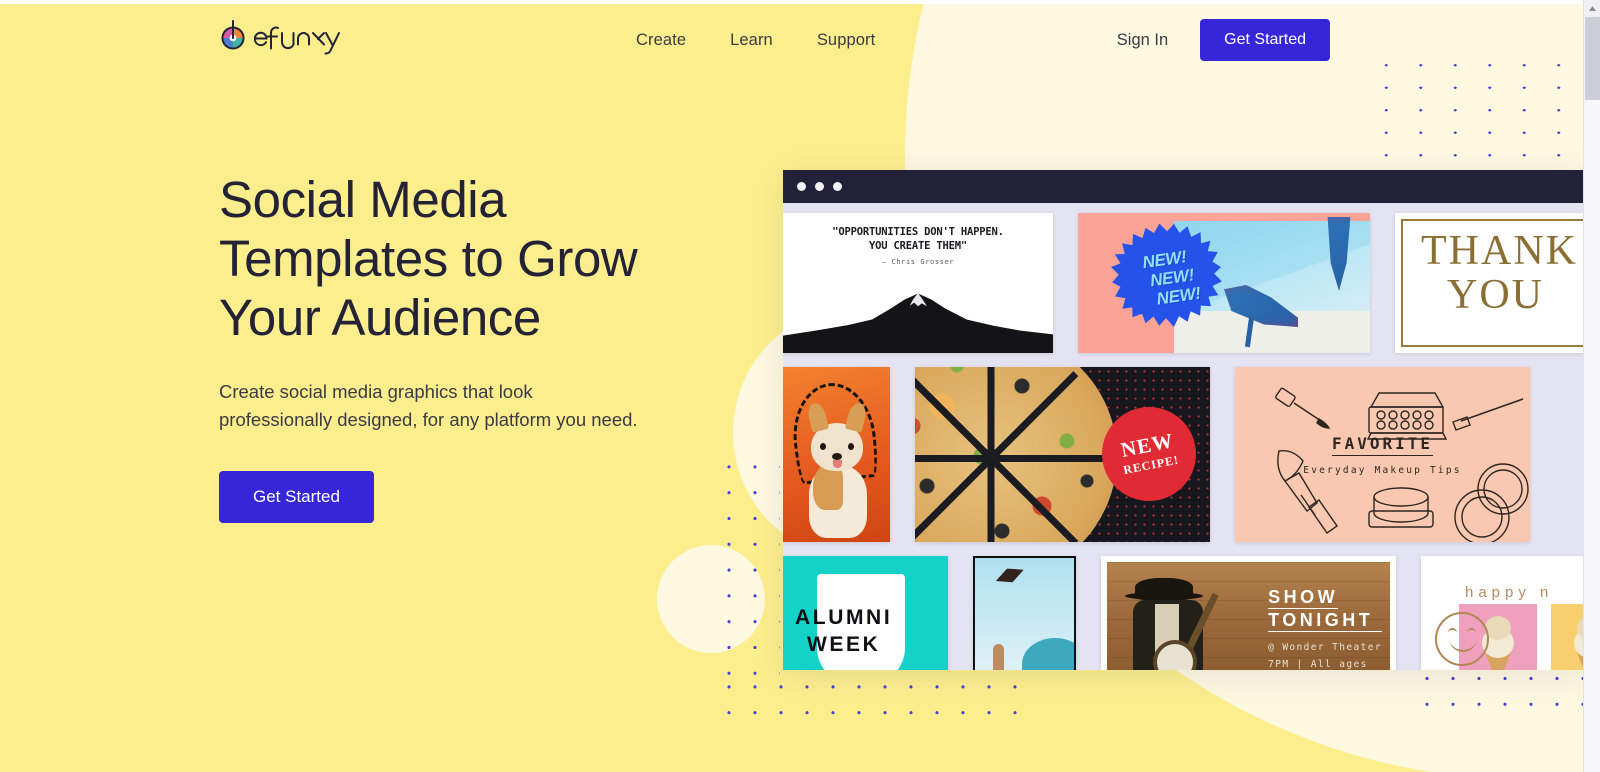 This screenshot has height=772, width=1600. Describe the element at coordinates (846, 40) in the screenshot. I see `nav-item-support: Support` at that location.